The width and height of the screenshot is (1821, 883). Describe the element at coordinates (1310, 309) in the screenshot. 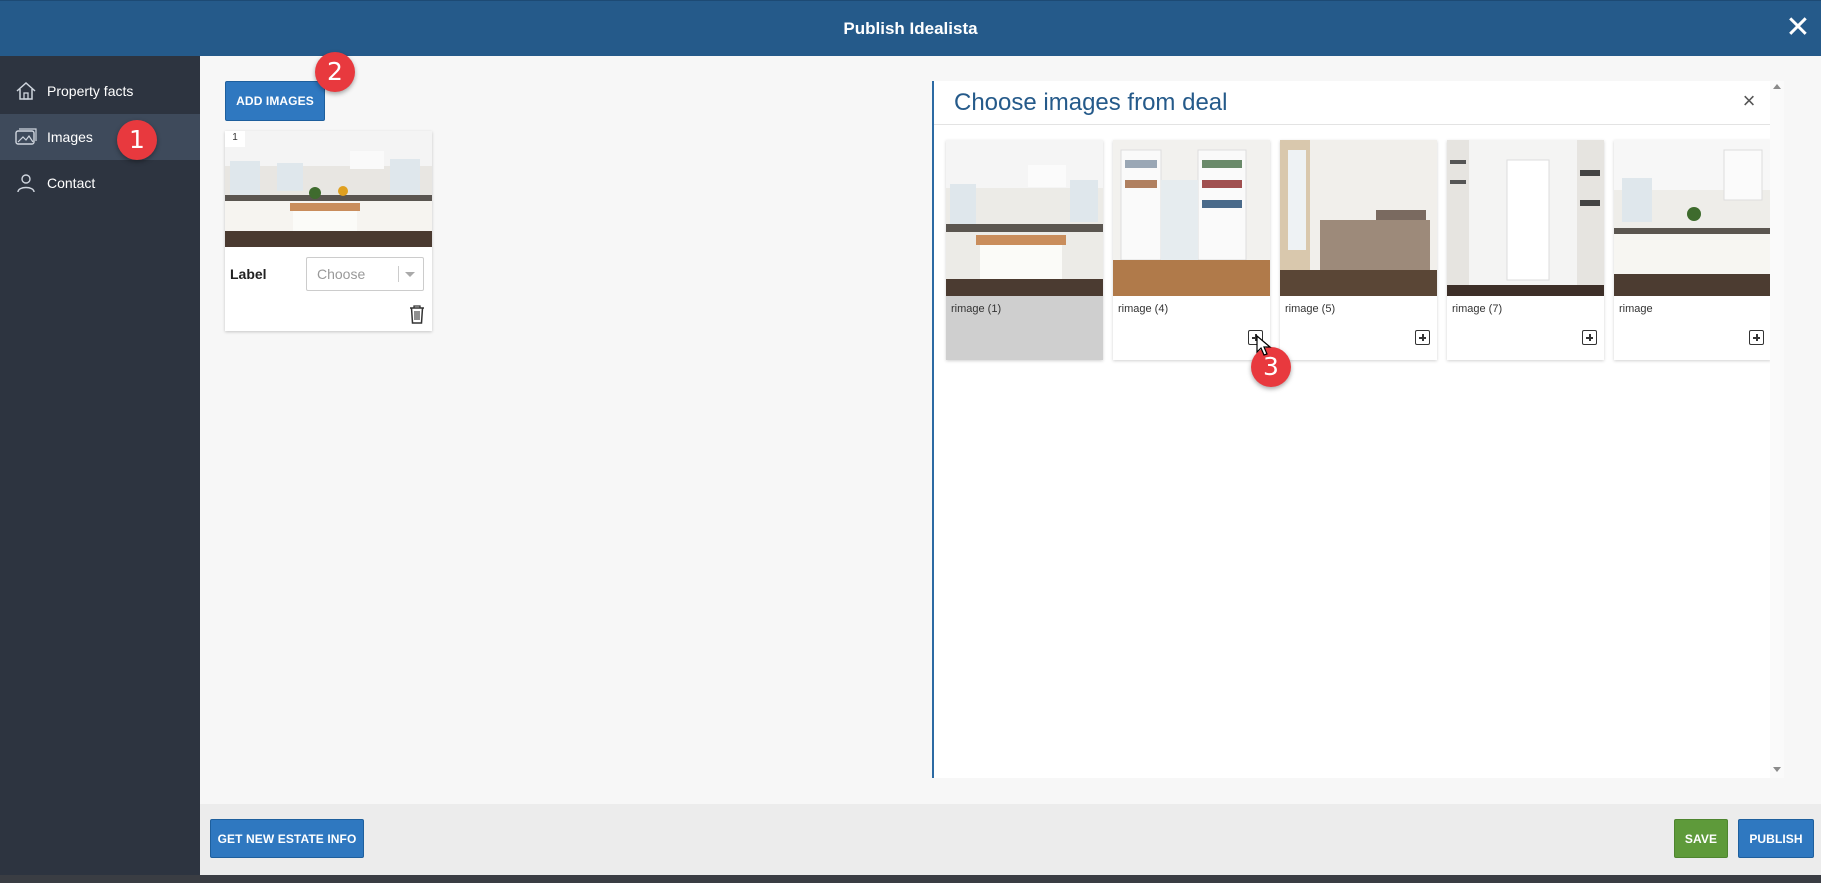

I see `image-name: rimage (5)` at that location.